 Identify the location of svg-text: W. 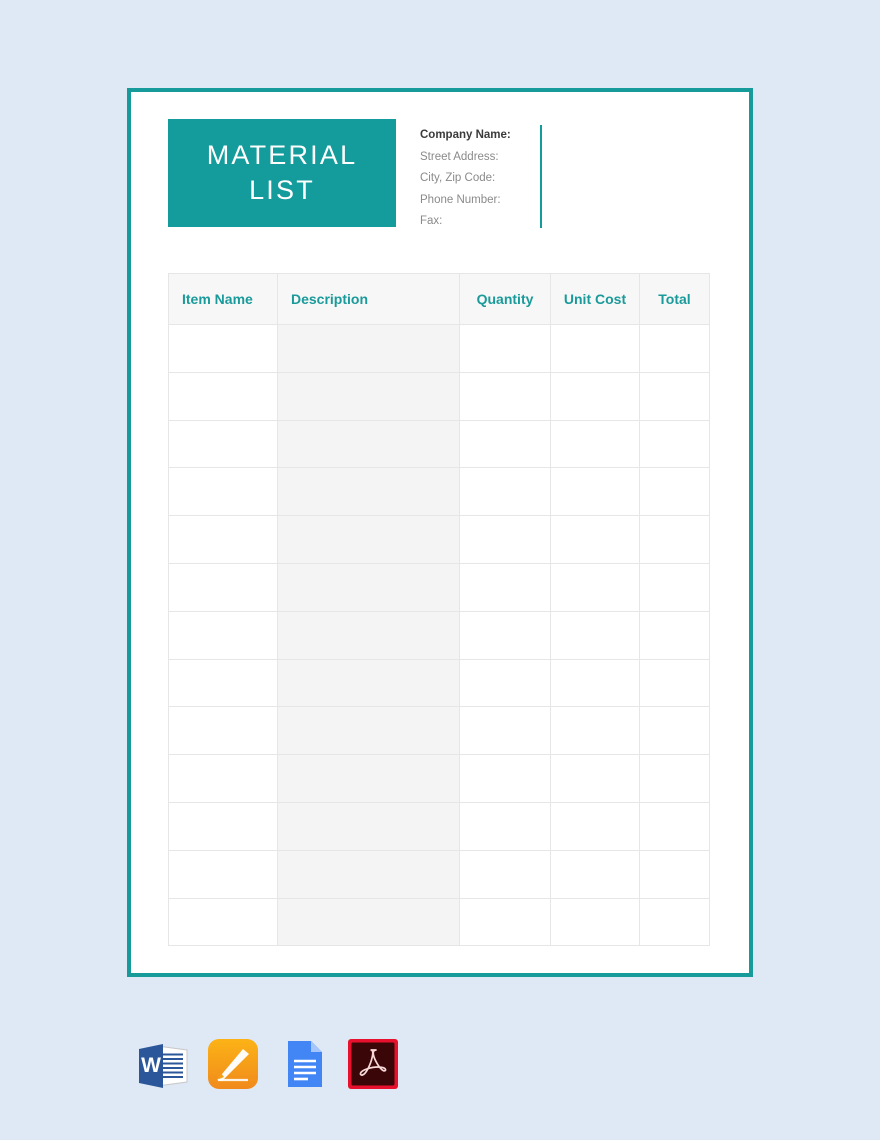
(151, 1065).